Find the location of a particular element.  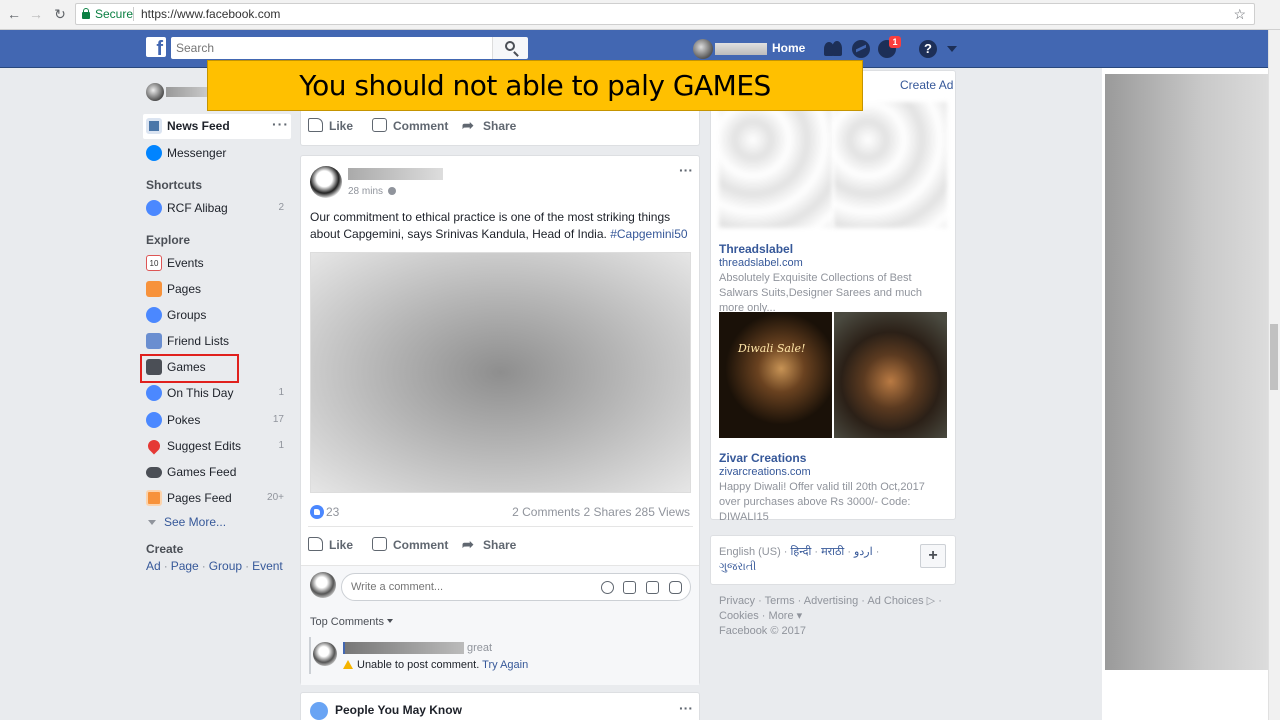

sidebar-item-label: Games Feed is located at coordinates (202, 472).